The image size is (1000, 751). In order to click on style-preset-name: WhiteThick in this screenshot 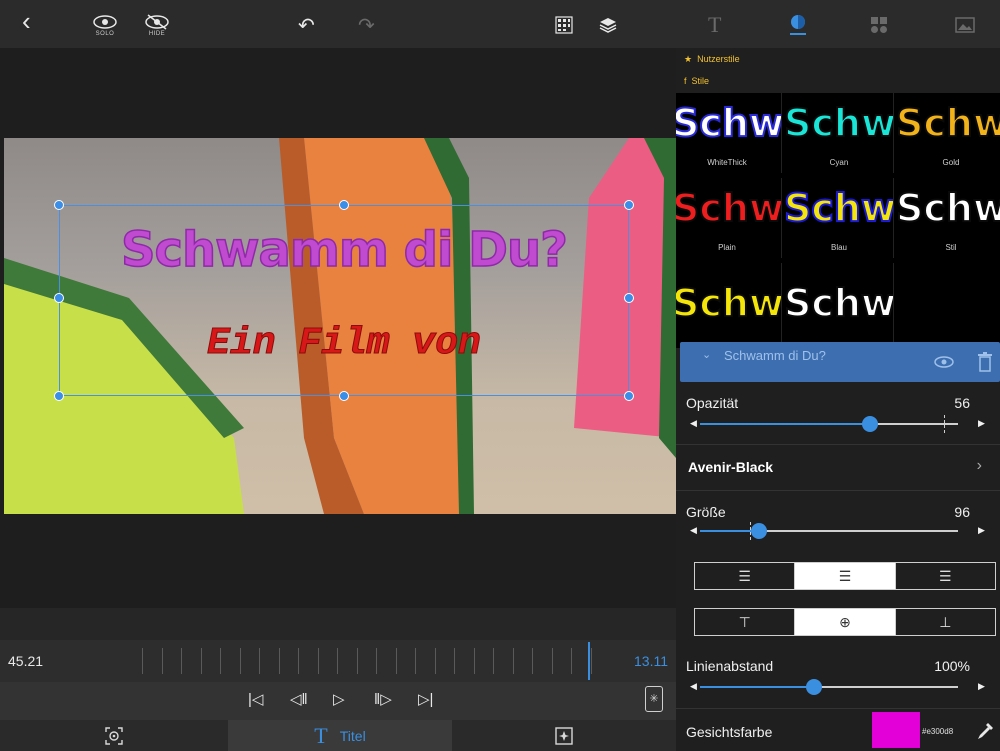, I will do `click(727, 162)`.